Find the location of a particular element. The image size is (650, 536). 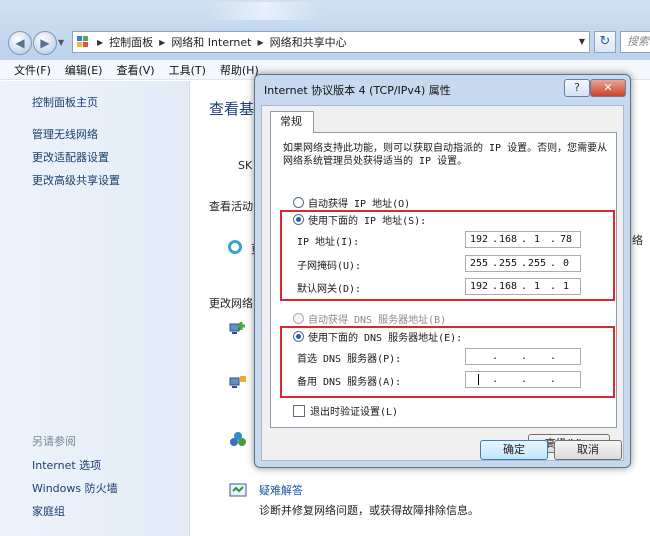

back-button: ◀ is located at coordinates (20, 43).